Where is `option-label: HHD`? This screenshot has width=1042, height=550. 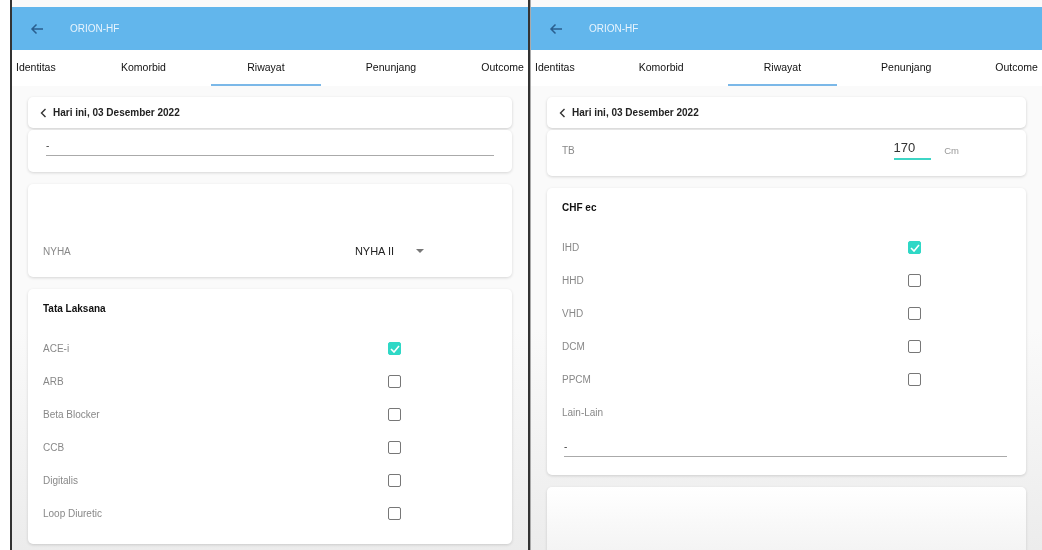 option-label: HHD is located at coordinates (573, 280).